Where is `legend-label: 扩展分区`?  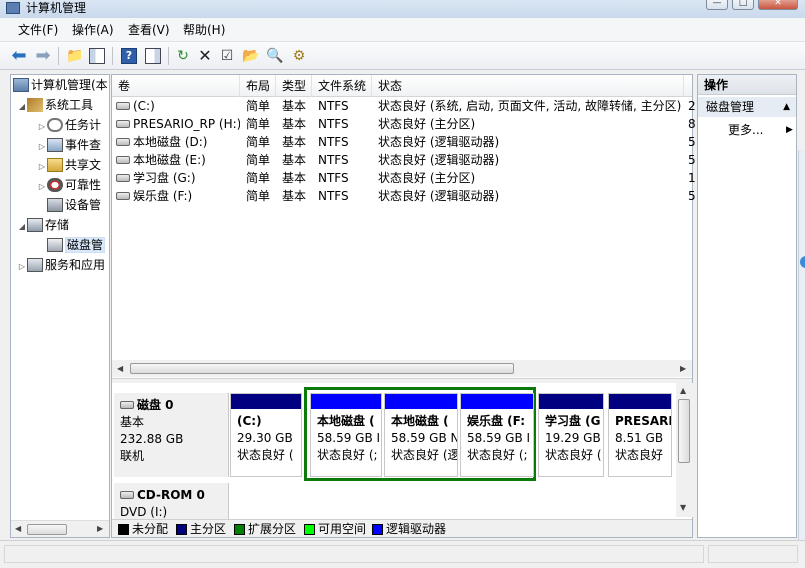 legend-label: 扩展分区 is located at coordinates (272, 529).